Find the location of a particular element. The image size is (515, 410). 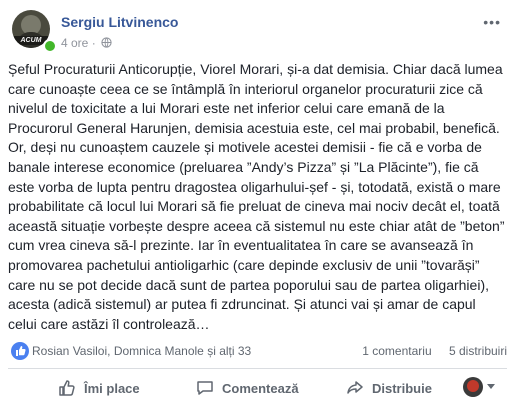

comment-icon is located at coordinates (205, 388).